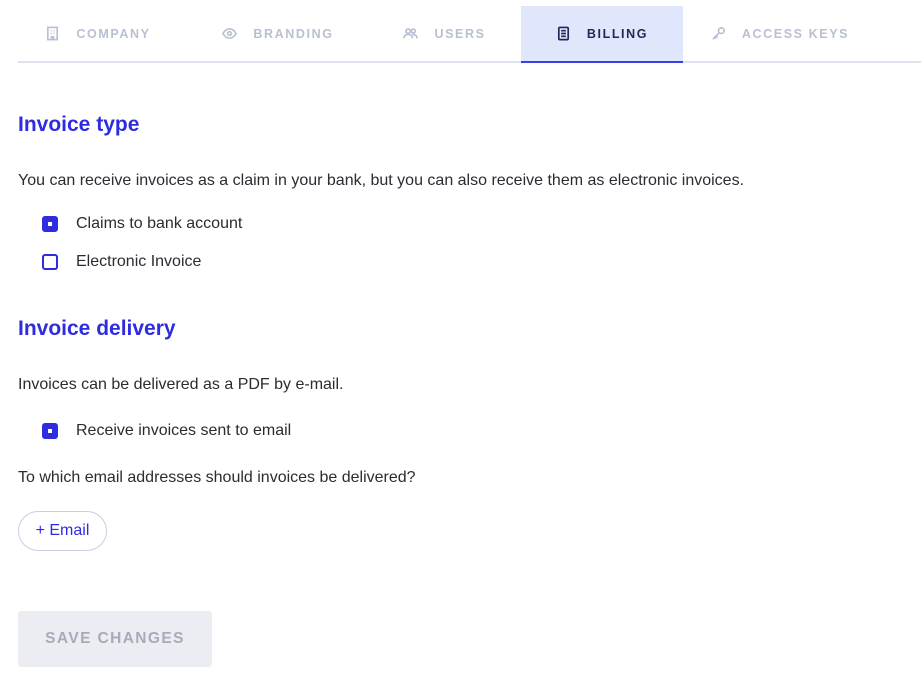 The width and height of the screenshot is (921, 684). I want to click on claims-bank-account-checkbox, so click(50, 224).